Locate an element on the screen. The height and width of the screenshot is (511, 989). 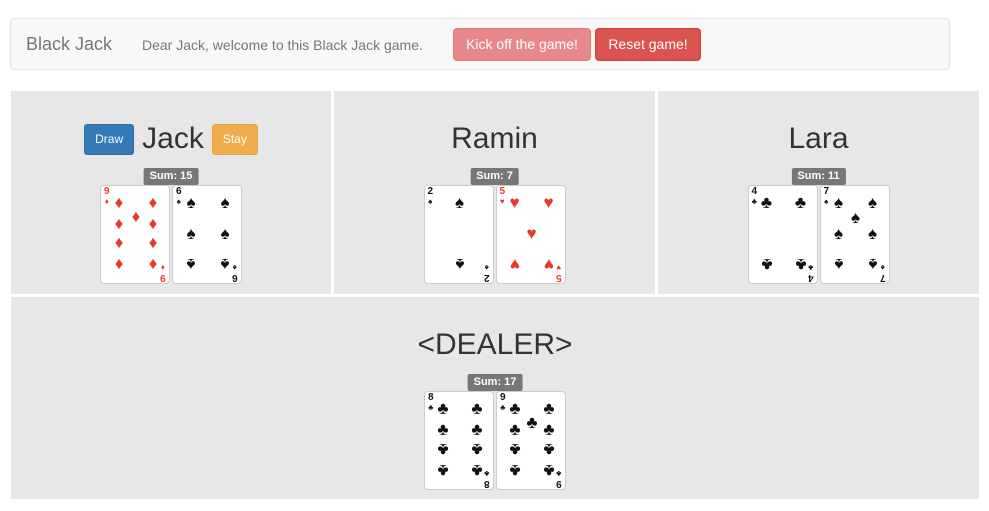
draw-button: Draw is located at coordinates (109, 139).